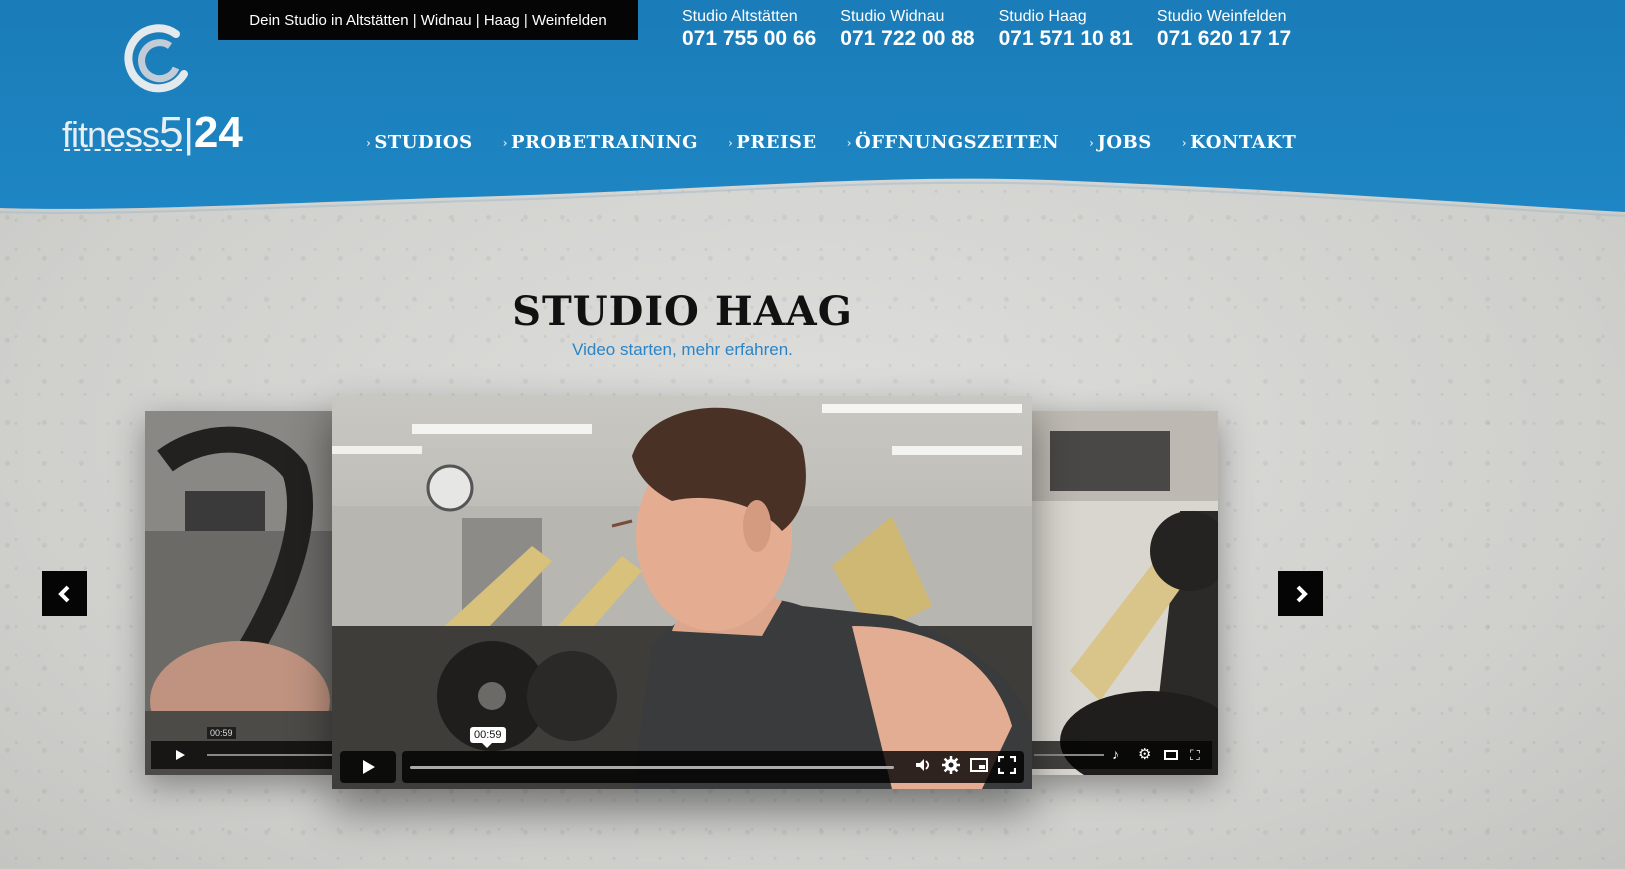 The image size is (1625, 869). I want to click on video-controls-next: ♪ ⚙ ⛶, so click(1121, 755).